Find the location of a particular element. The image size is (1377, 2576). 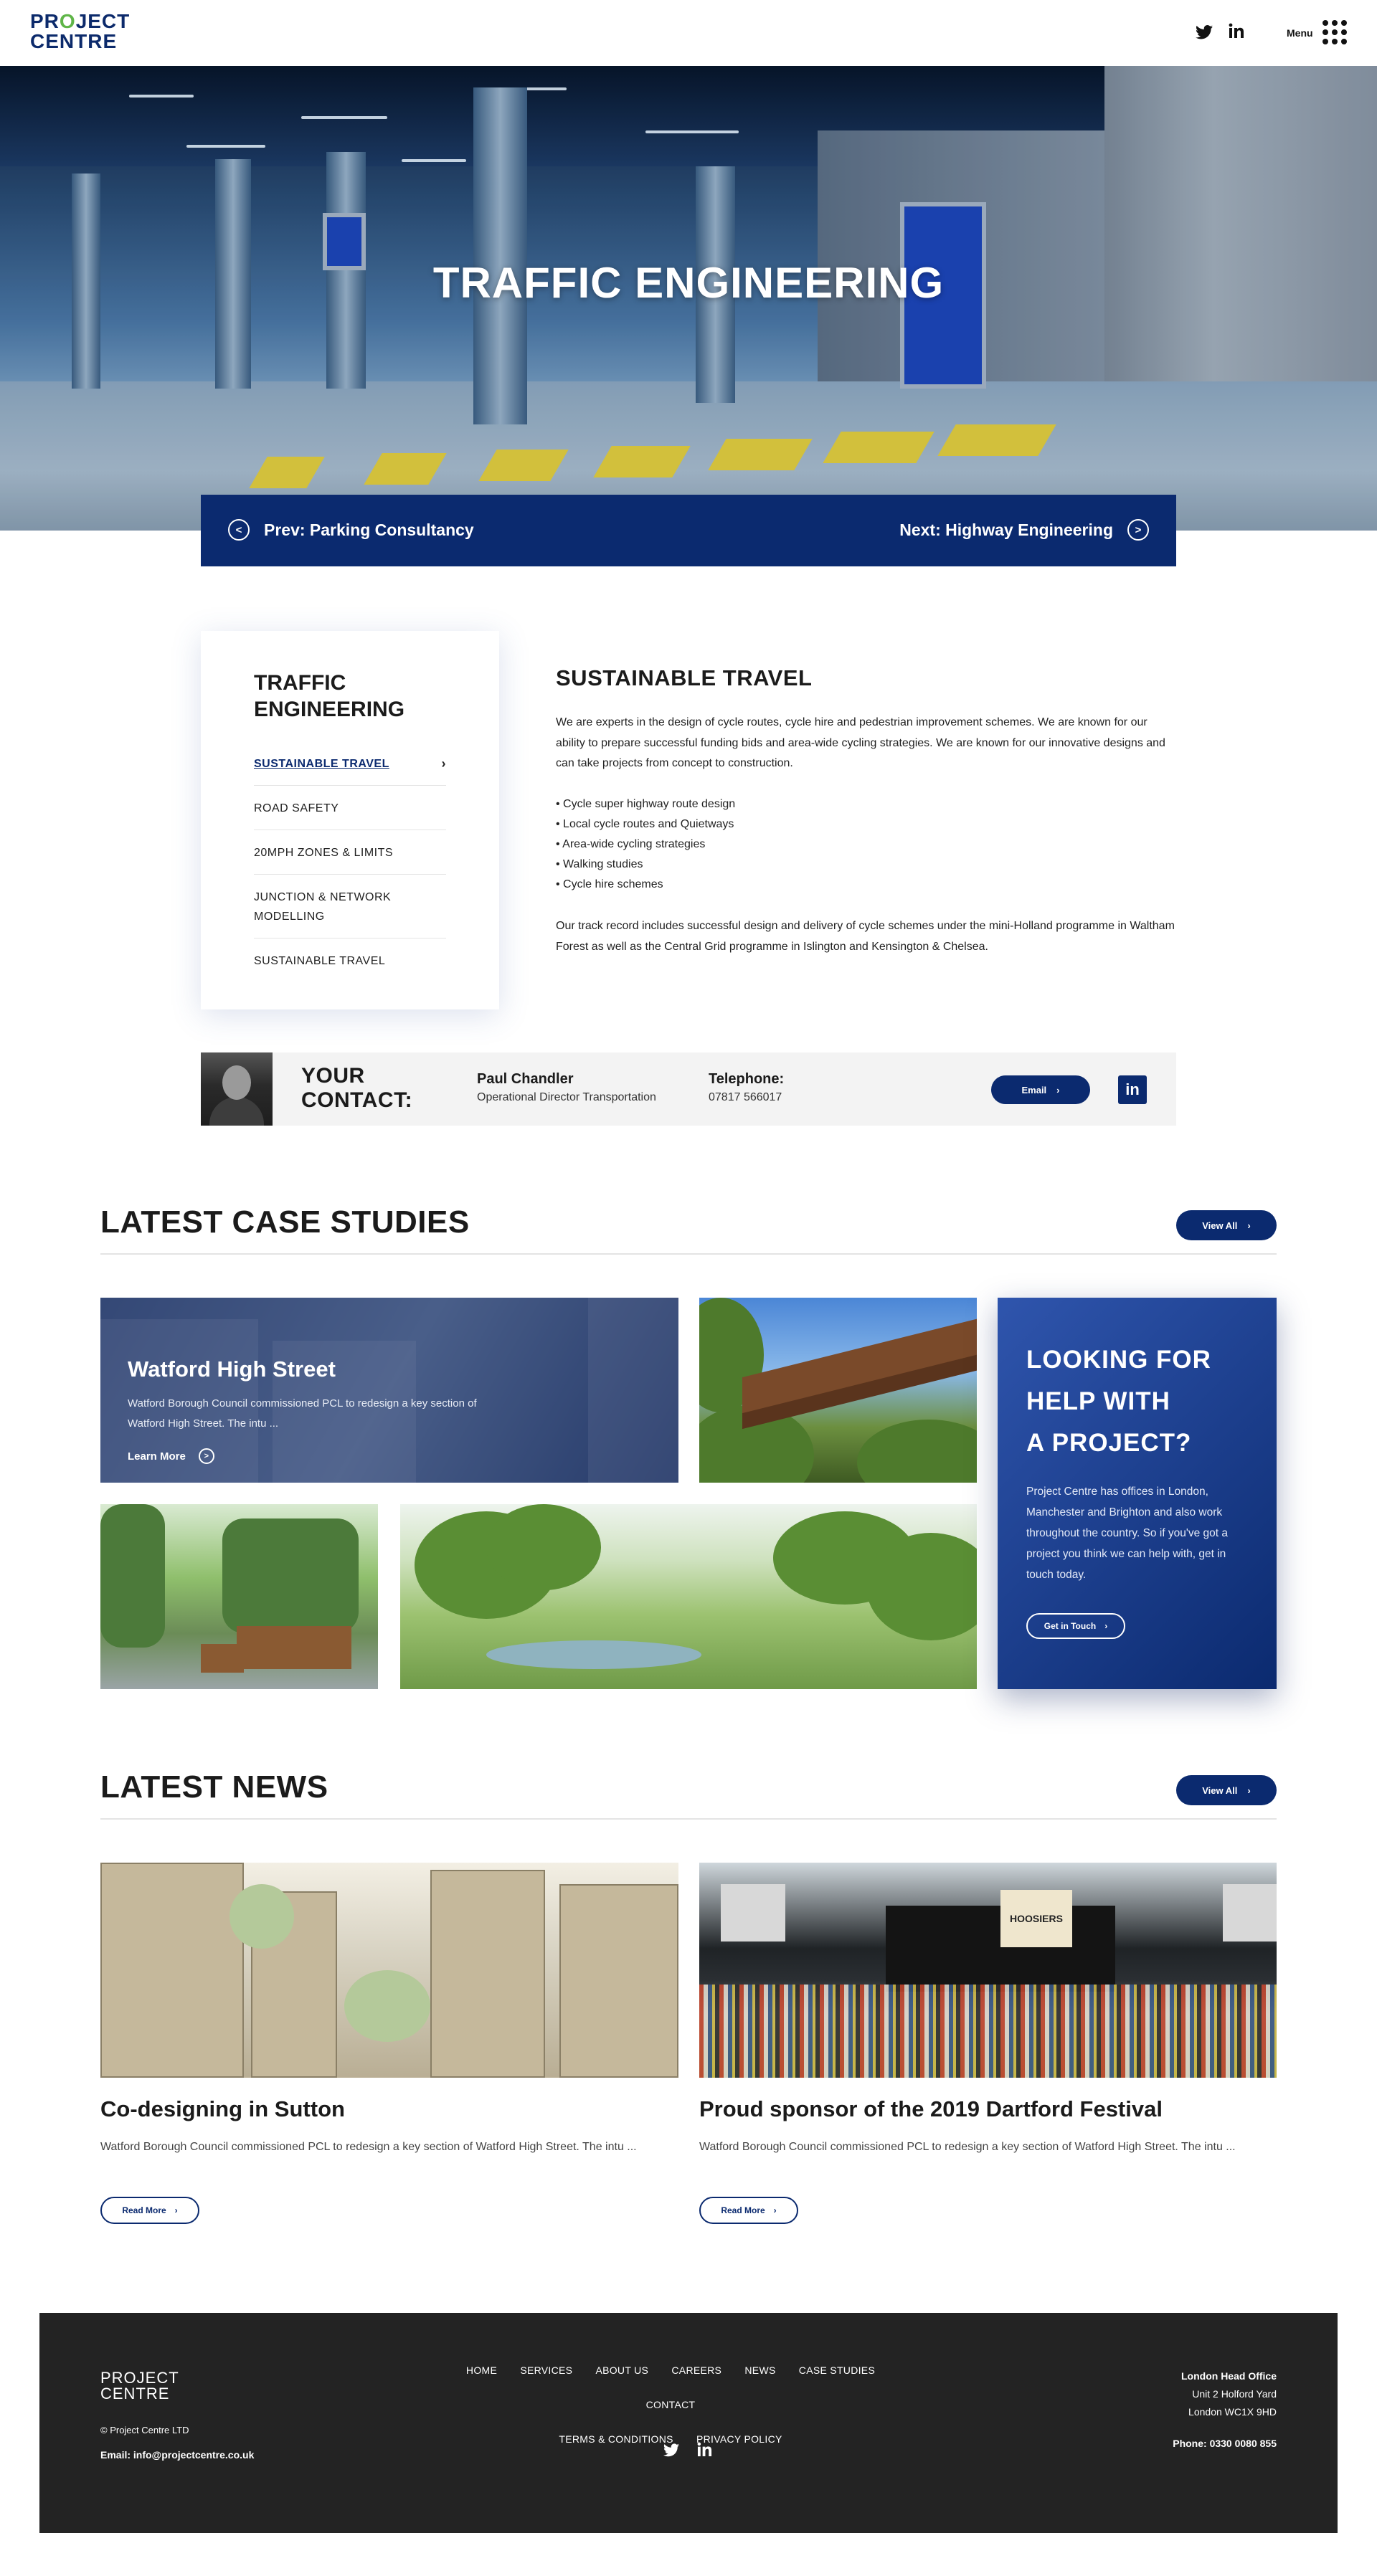

footer-link-careers: CAREERS is located at coordinates (696, 2370).